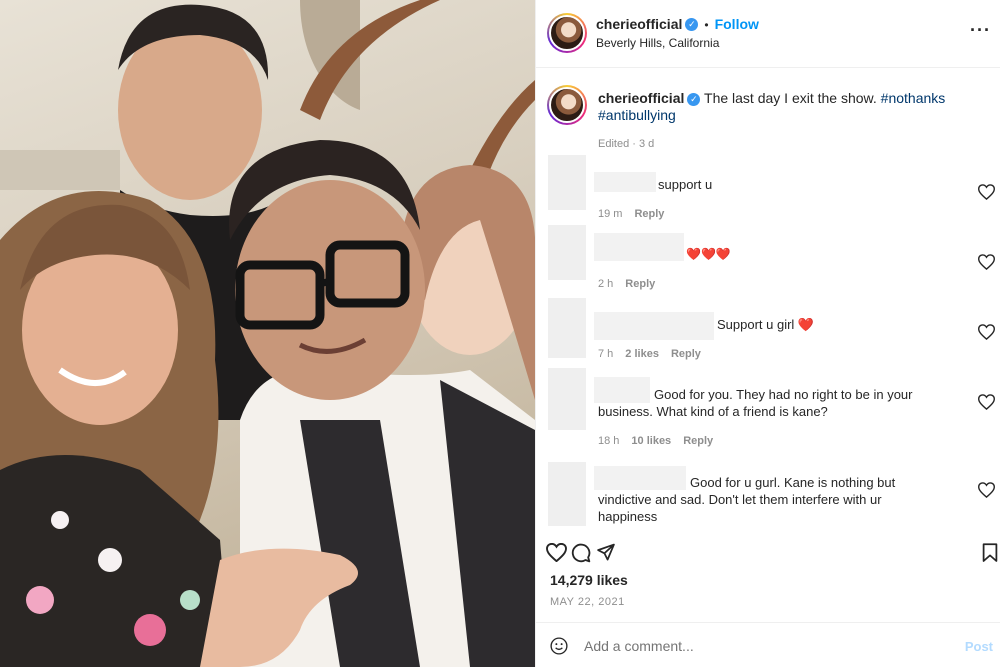  I want to click on comment-text: happiness, so click(628, 516).